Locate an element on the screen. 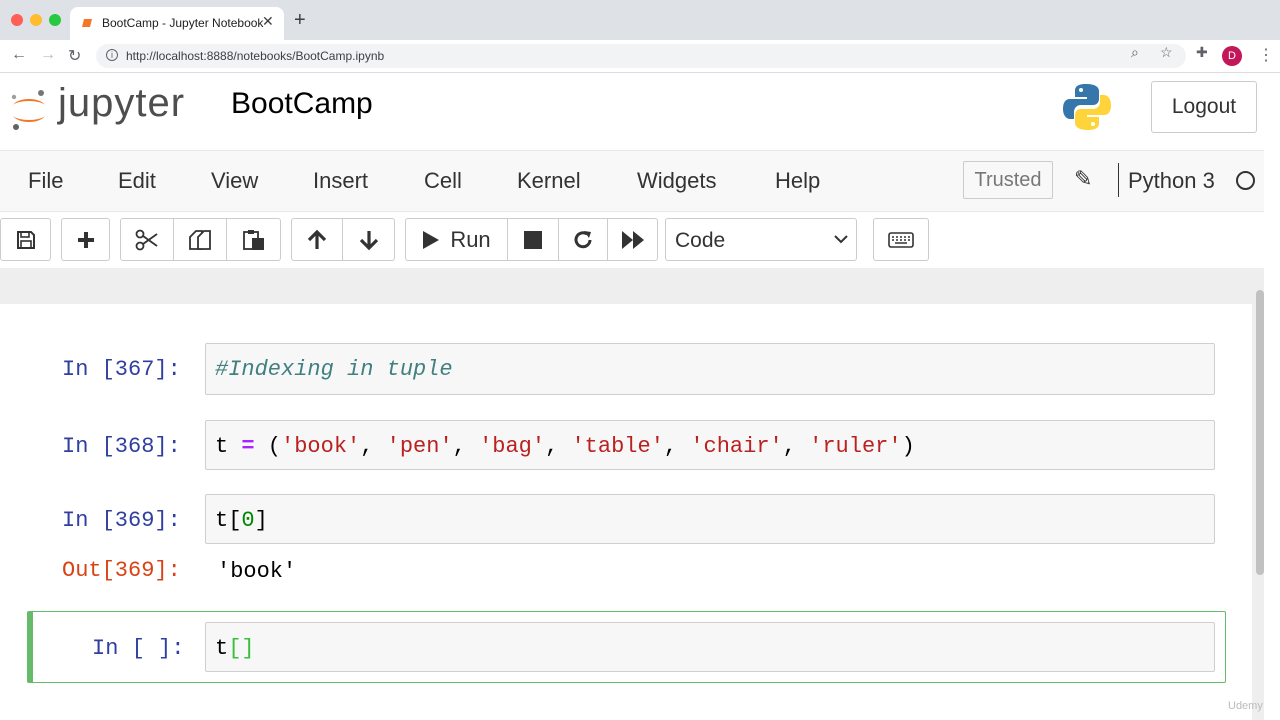 This screenshot has height=720, width=1280. stop-icon is located at coordinates (533, 239).